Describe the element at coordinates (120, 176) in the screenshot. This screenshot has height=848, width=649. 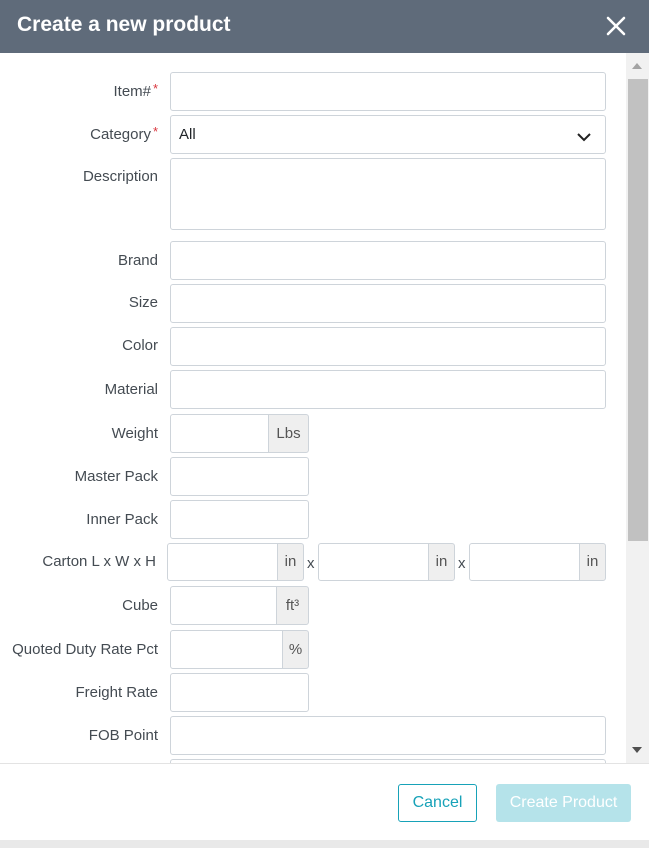
I see `description-label: Description` at that location.